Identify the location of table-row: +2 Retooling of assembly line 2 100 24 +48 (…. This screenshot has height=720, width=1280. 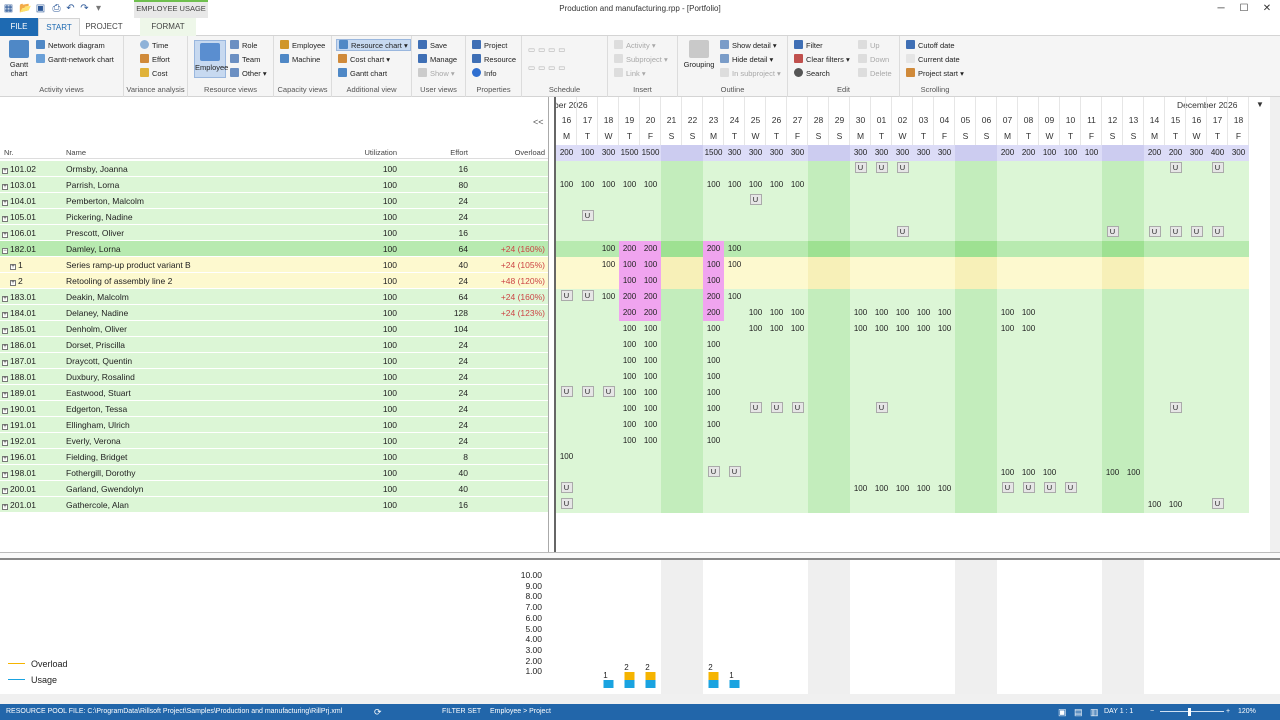
(274, 281).